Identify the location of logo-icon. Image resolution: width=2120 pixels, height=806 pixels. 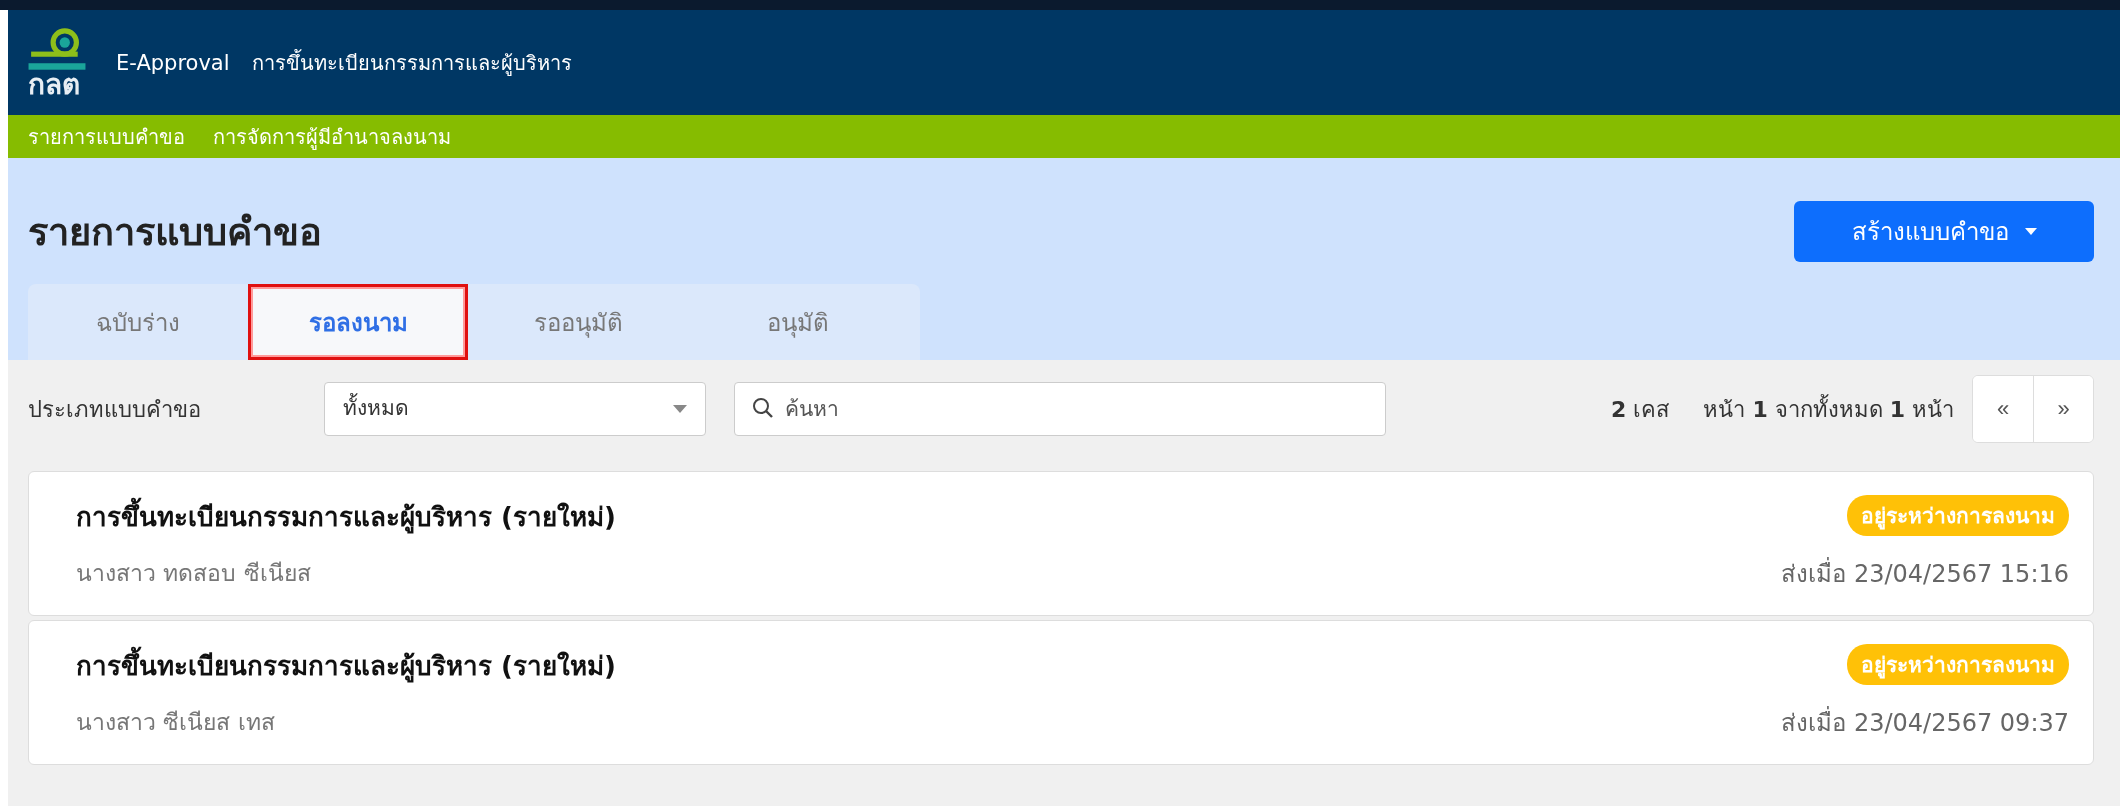
(57, 48).